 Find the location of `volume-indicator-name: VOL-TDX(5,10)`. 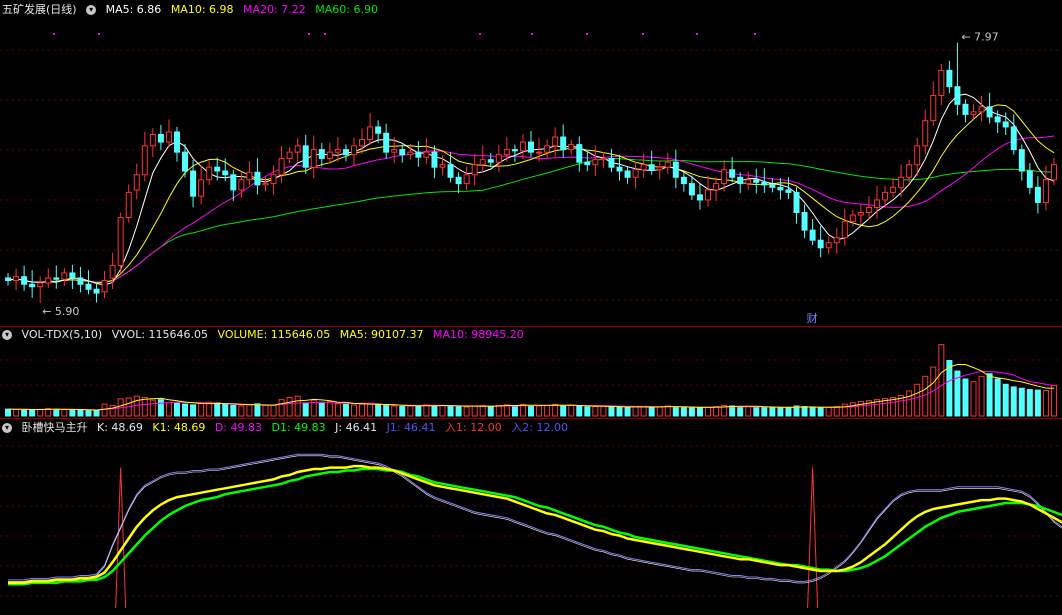

volume-indicator-name: VOL-TDX(5,10) is located at coordinates (62, 334).